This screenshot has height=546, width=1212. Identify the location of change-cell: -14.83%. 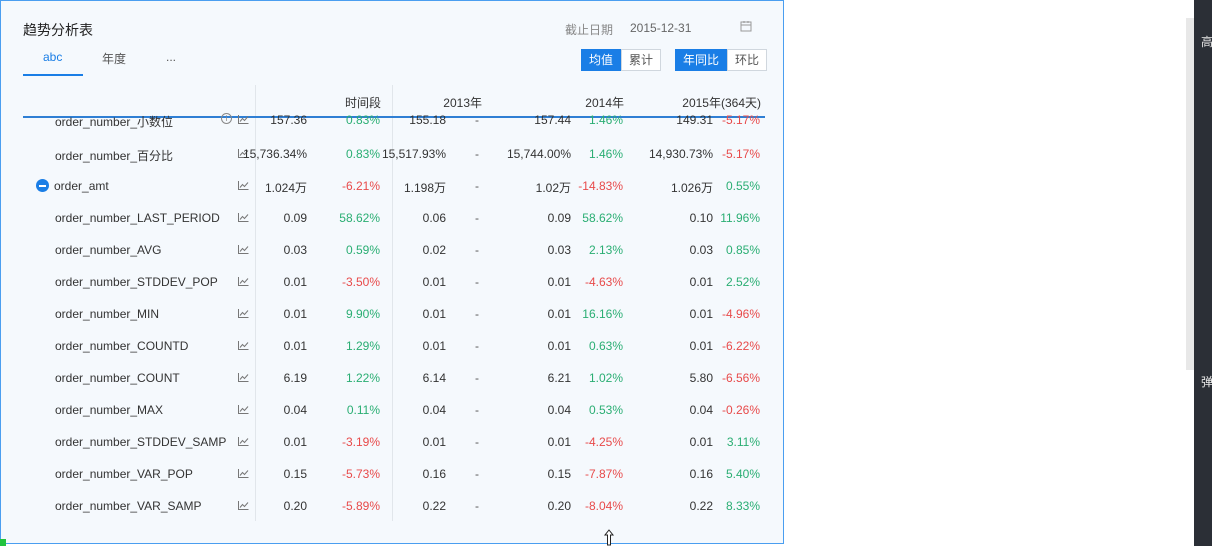
(600, 186).